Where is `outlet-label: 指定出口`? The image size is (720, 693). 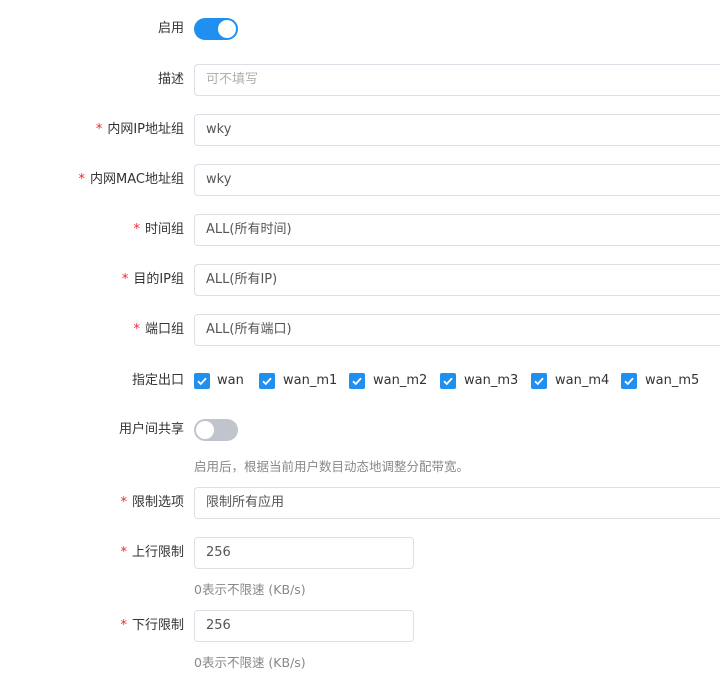
outlet-label: 指定出口 is located at coordinates (157, 380).